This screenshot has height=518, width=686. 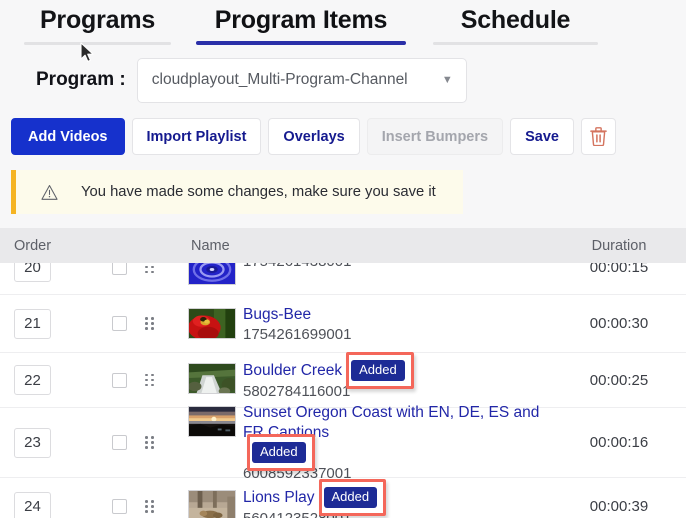 I want to click on tab-program-items-label: Program Items, so click(x=301, y=20).